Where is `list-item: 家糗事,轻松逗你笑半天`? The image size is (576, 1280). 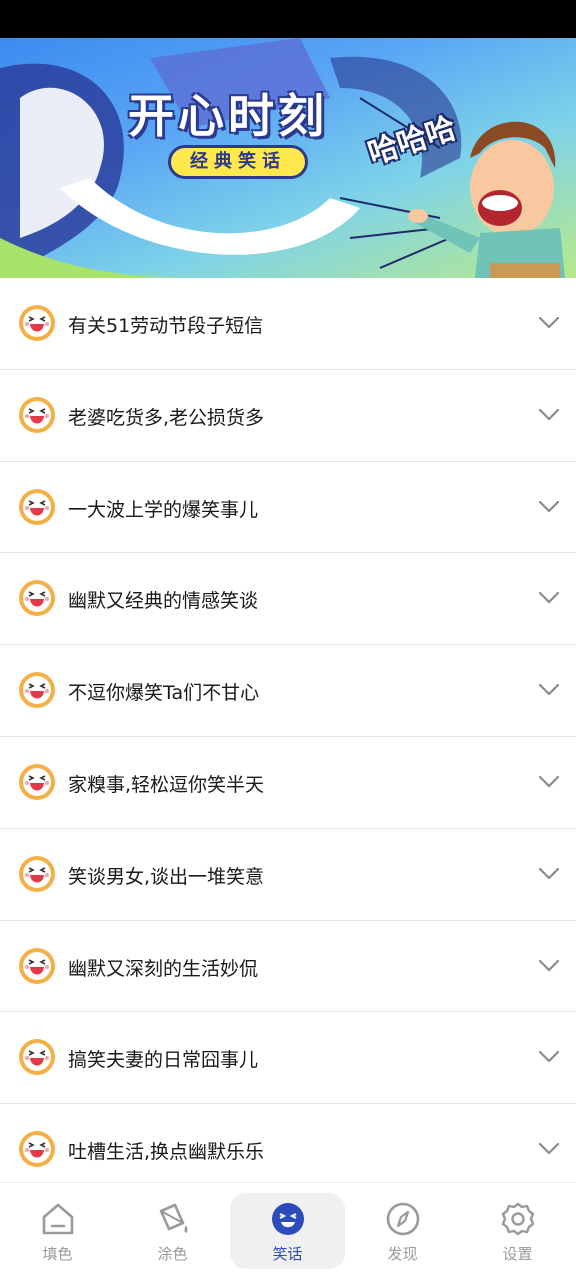
list-item: 家糗事,轻松逗你笑半天 is located at coordinates (288, 782).